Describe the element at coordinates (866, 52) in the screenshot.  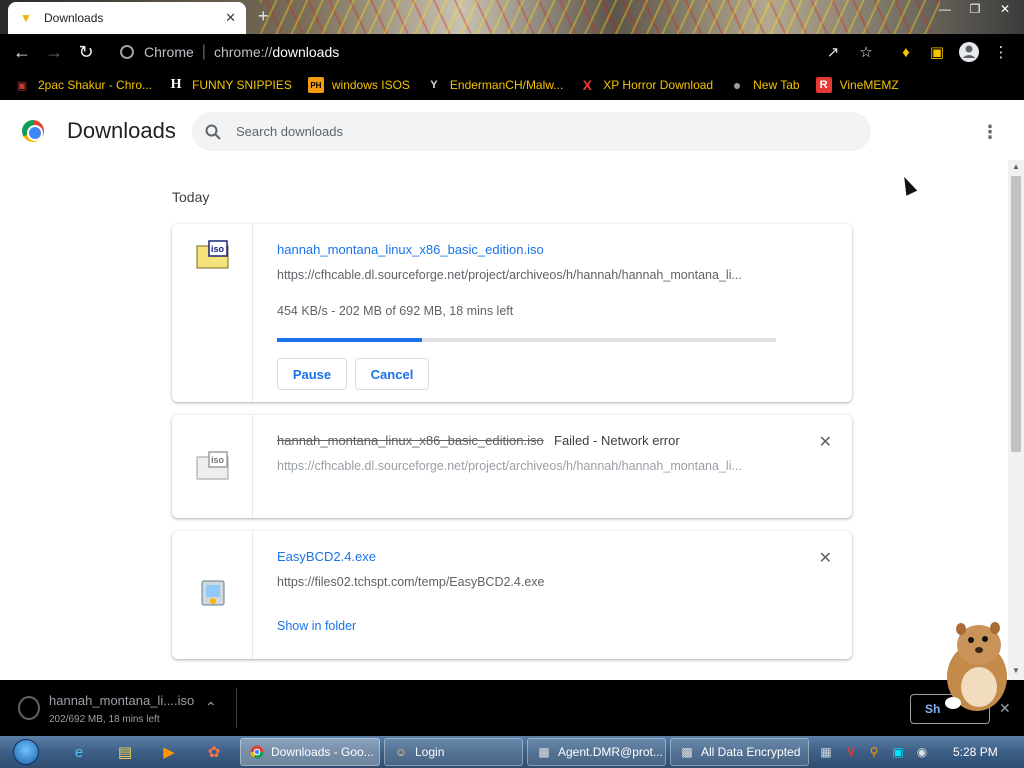
I see `bookmark-star-icon: ☆` at that location.